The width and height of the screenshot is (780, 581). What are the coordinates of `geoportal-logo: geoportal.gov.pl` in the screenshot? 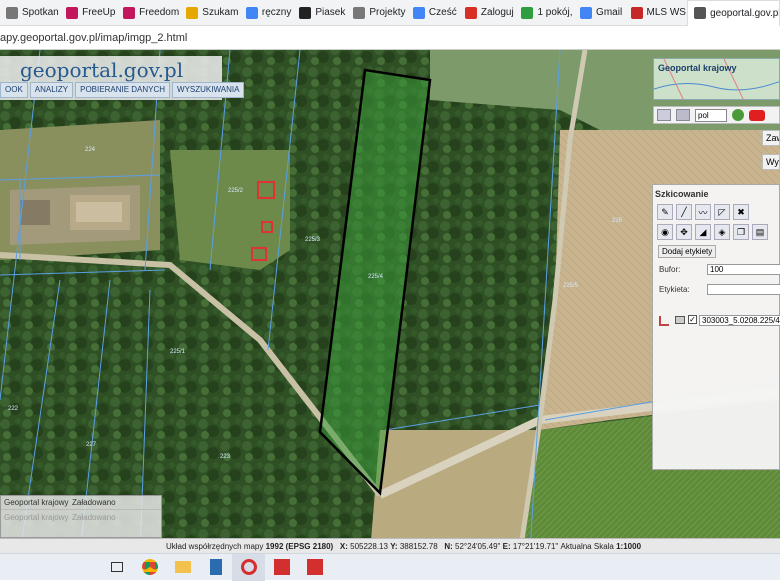 It's located at (101, 70).